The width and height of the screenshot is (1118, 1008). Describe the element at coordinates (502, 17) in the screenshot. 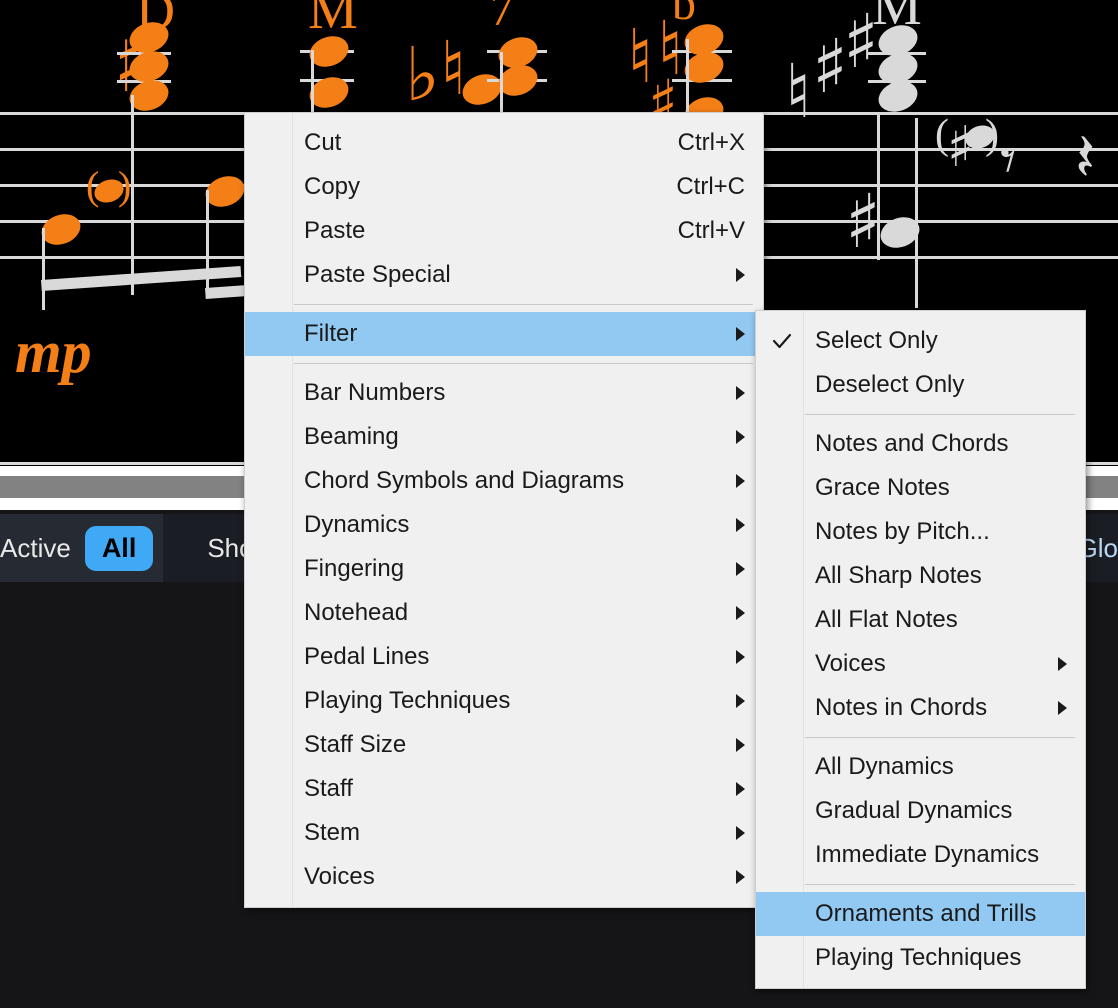

I see `chord-symbol-7: 7` at that location.